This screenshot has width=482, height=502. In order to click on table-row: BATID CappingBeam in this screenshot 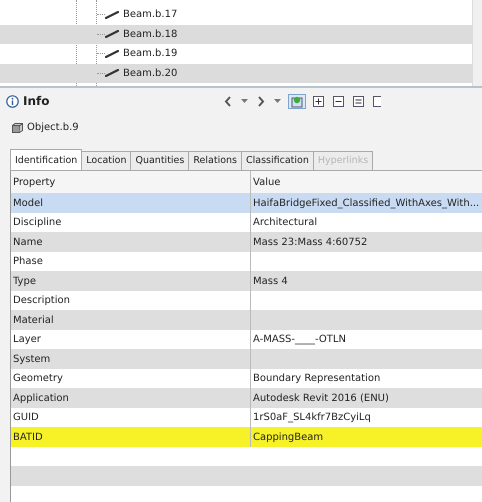, I will do `click(246, 437)`.